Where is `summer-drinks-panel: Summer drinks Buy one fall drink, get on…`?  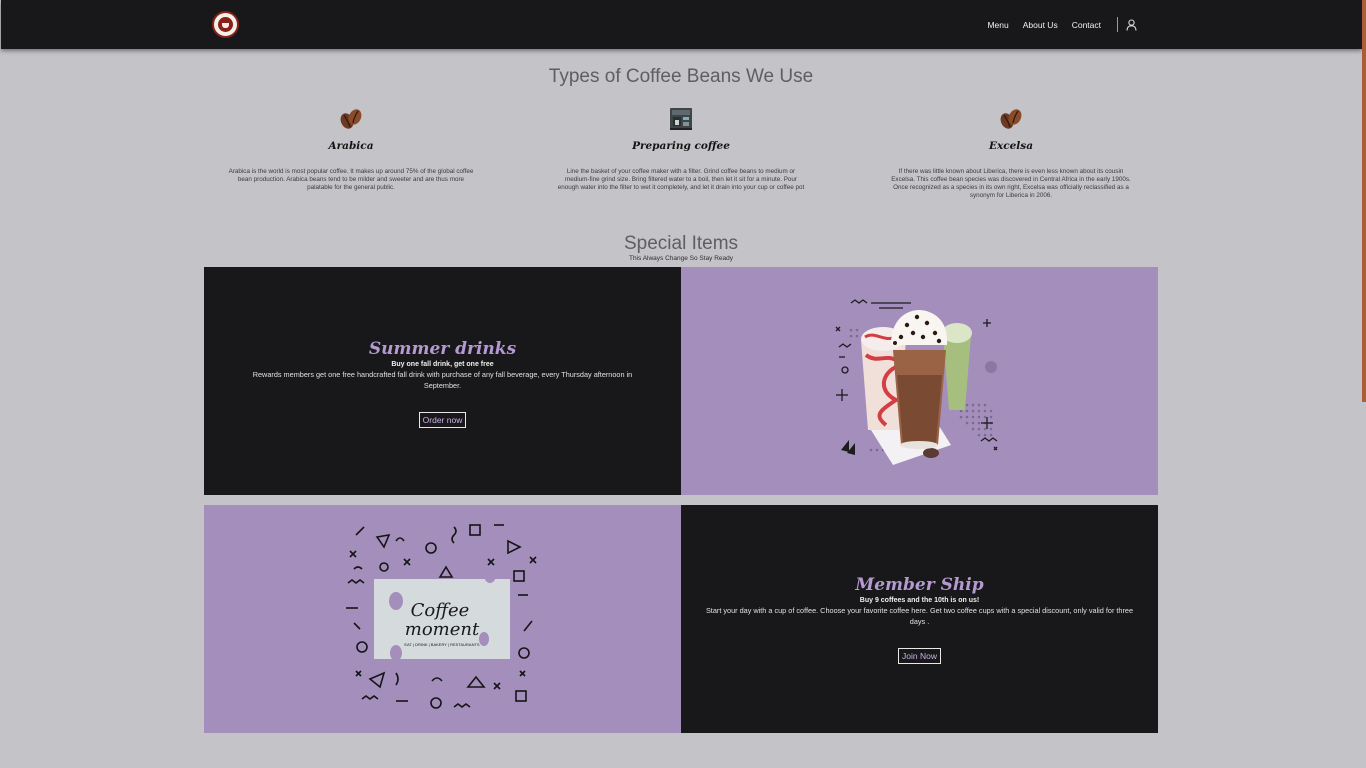 summer-drinks-panel: Summer drinks Buy one fall drink, get on… is located at coordinates (442, 381).